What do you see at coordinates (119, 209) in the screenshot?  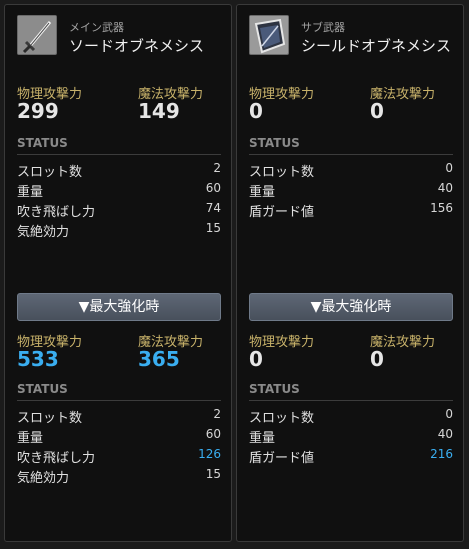 I see `stat-row: 吹き飛ばし力 74` at bounding box center [119, 209].